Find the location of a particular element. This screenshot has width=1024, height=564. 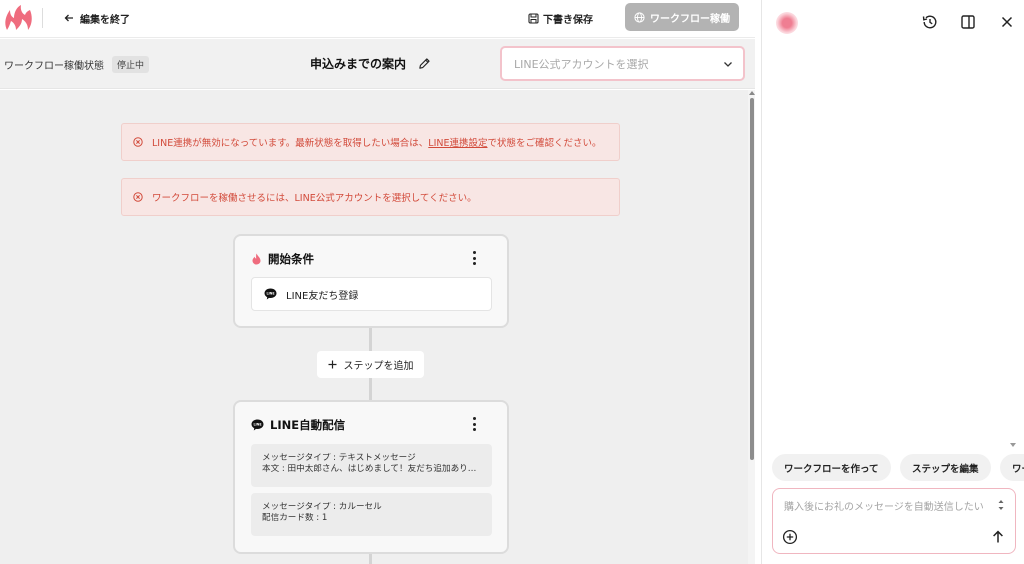

plus-icon is located at coordinates (332, 364).